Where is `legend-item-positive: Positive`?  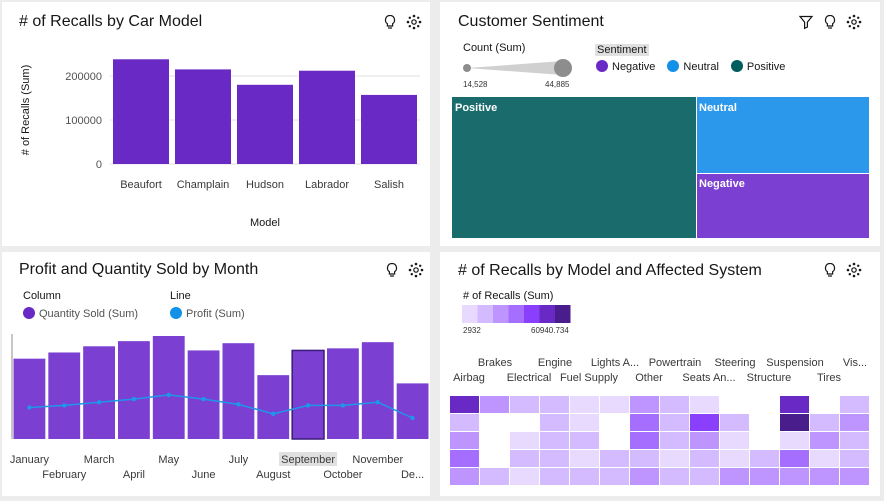
legend-item-positive: Positive is located at coordinates (757, 66).